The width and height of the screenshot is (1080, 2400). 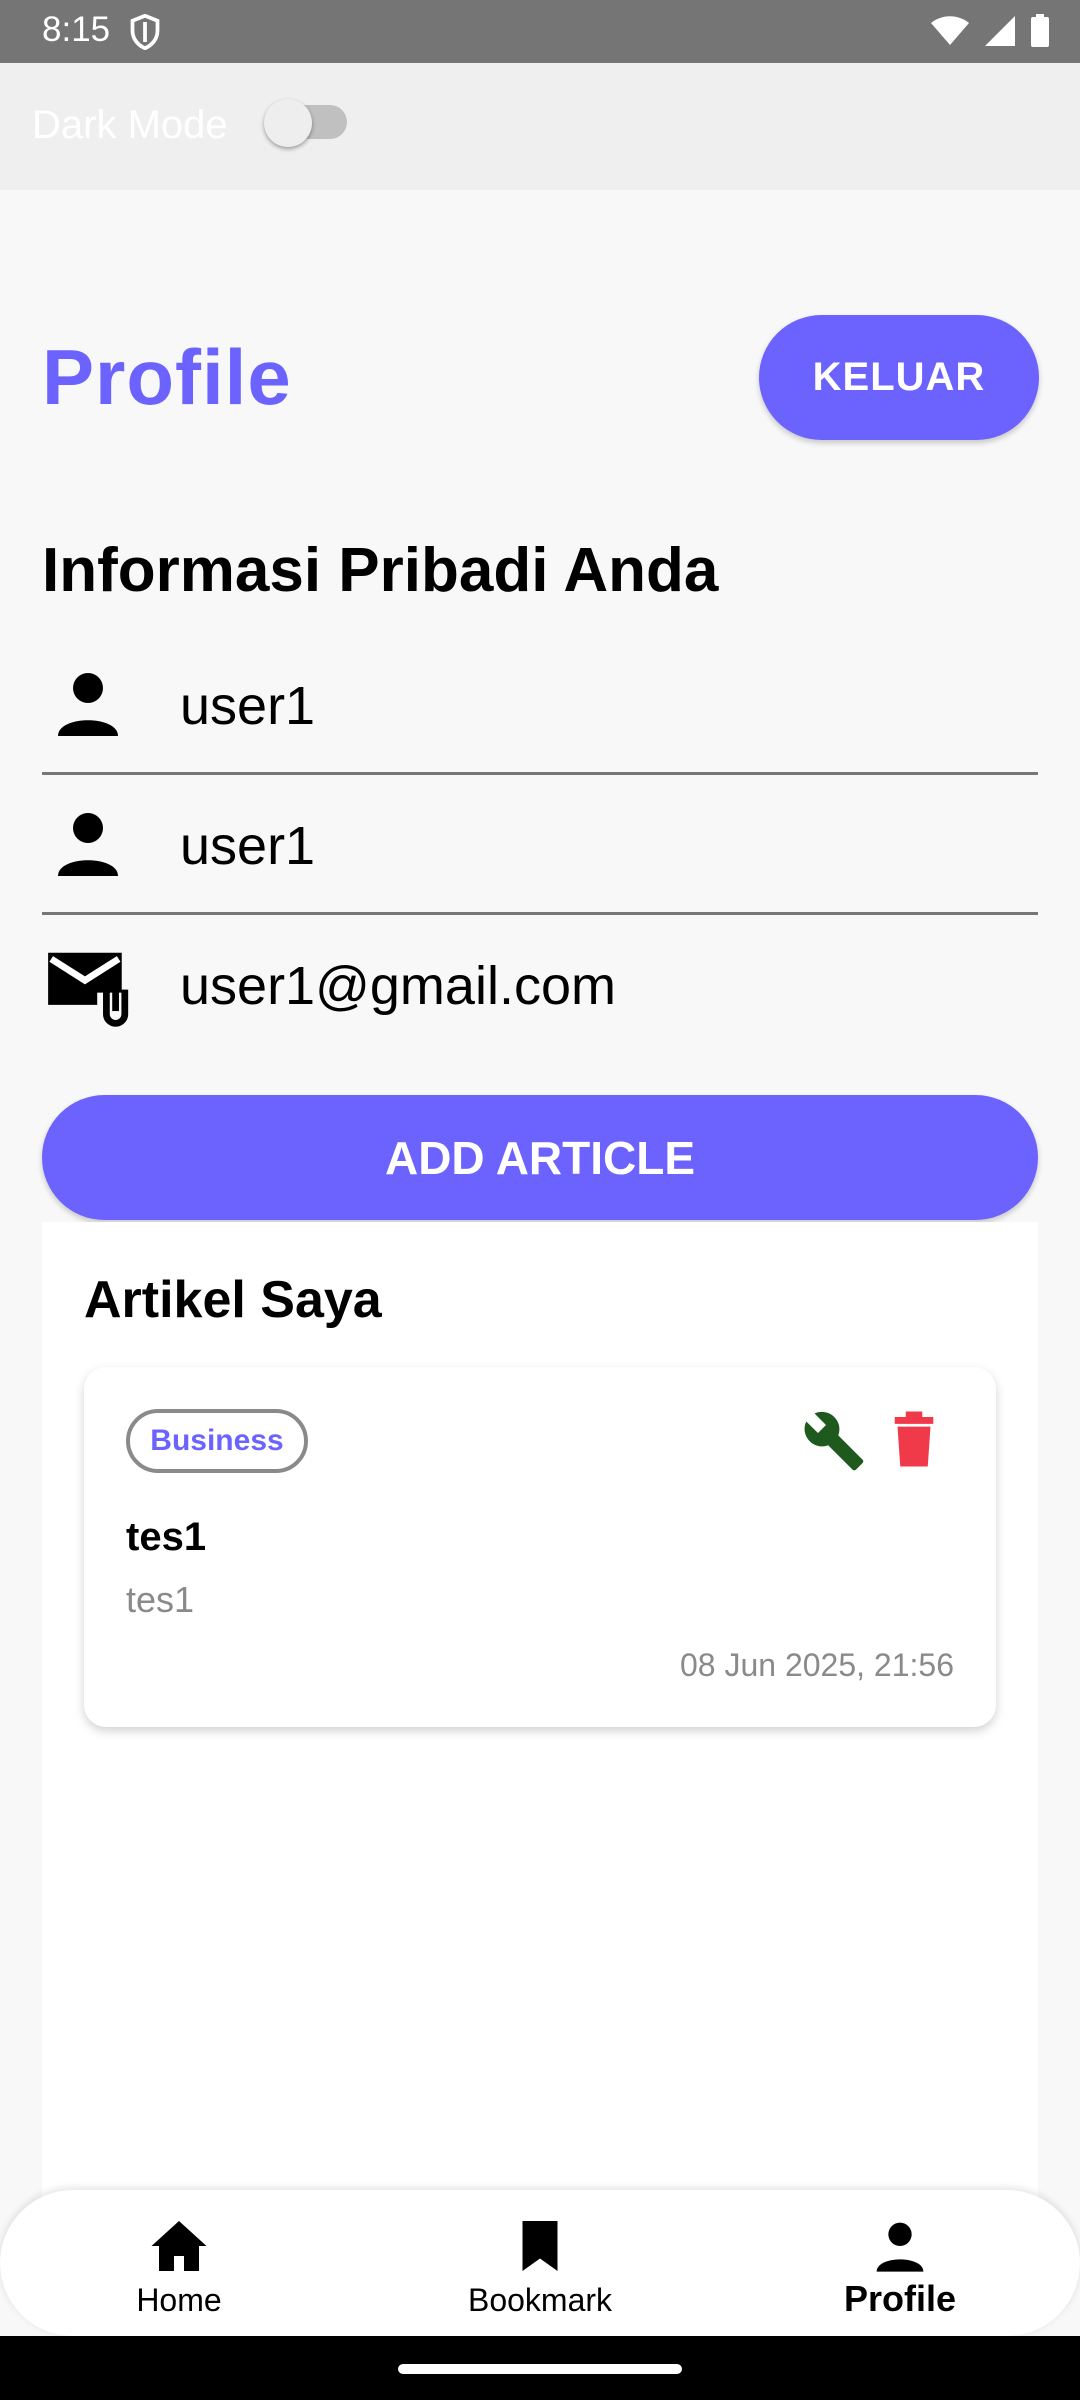 I want to click on status-bar: 8:15, so click(x=540, y=31).